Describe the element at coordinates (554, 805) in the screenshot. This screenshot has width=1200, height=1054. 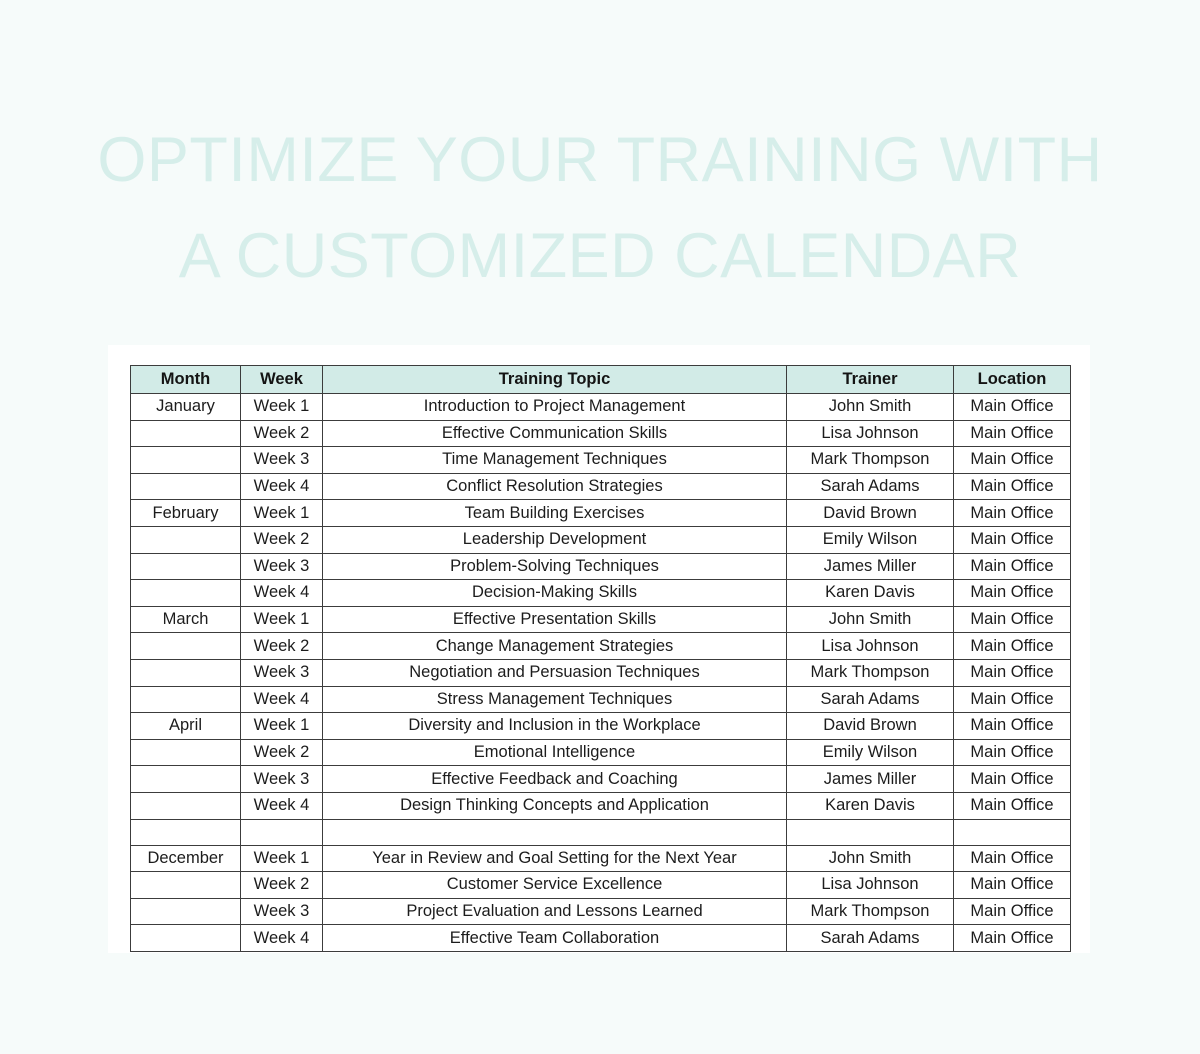
I see `cell-topic: Design Thinking Concepts and Application` at that location.